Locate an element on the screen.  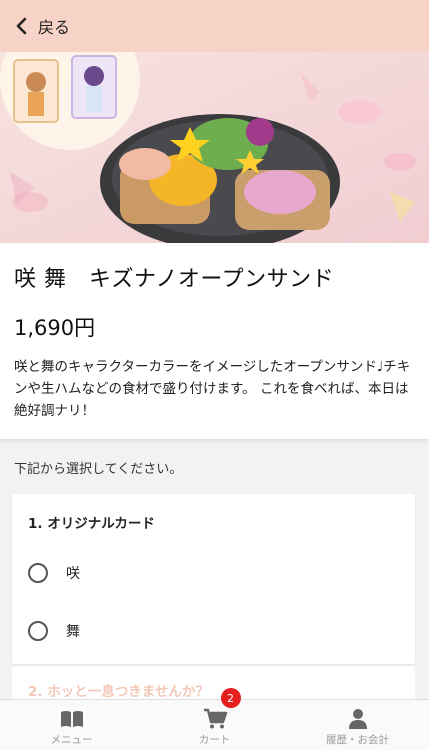
cart-count-badge: 2 is located at coordinates (230, 698).